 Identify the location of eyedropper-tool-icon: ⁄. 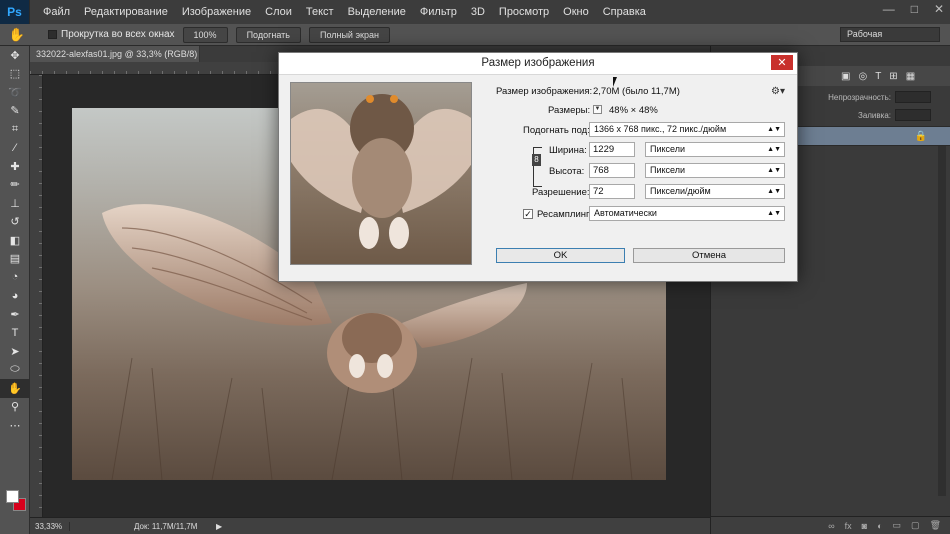
(15, 148).